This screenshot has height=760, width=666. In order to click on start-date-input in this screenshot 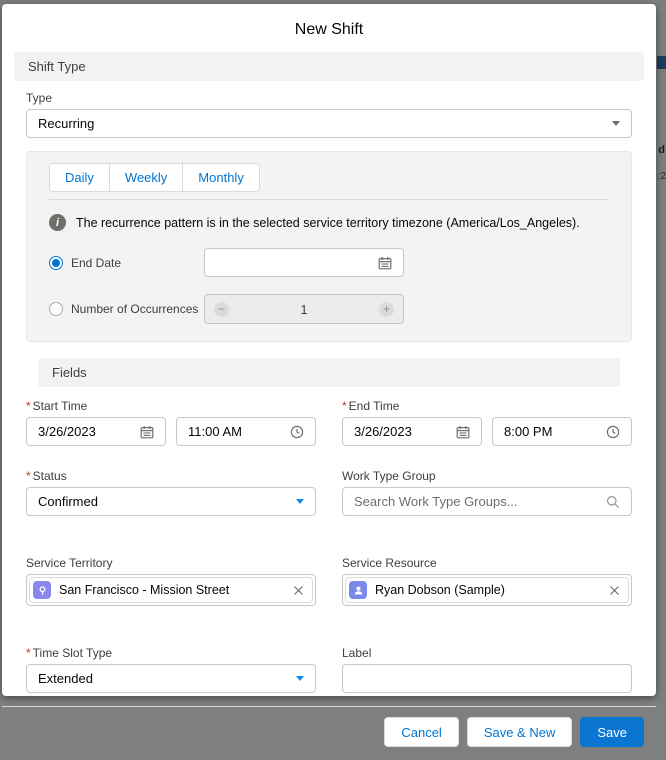, I will do `click(89, 431)`.